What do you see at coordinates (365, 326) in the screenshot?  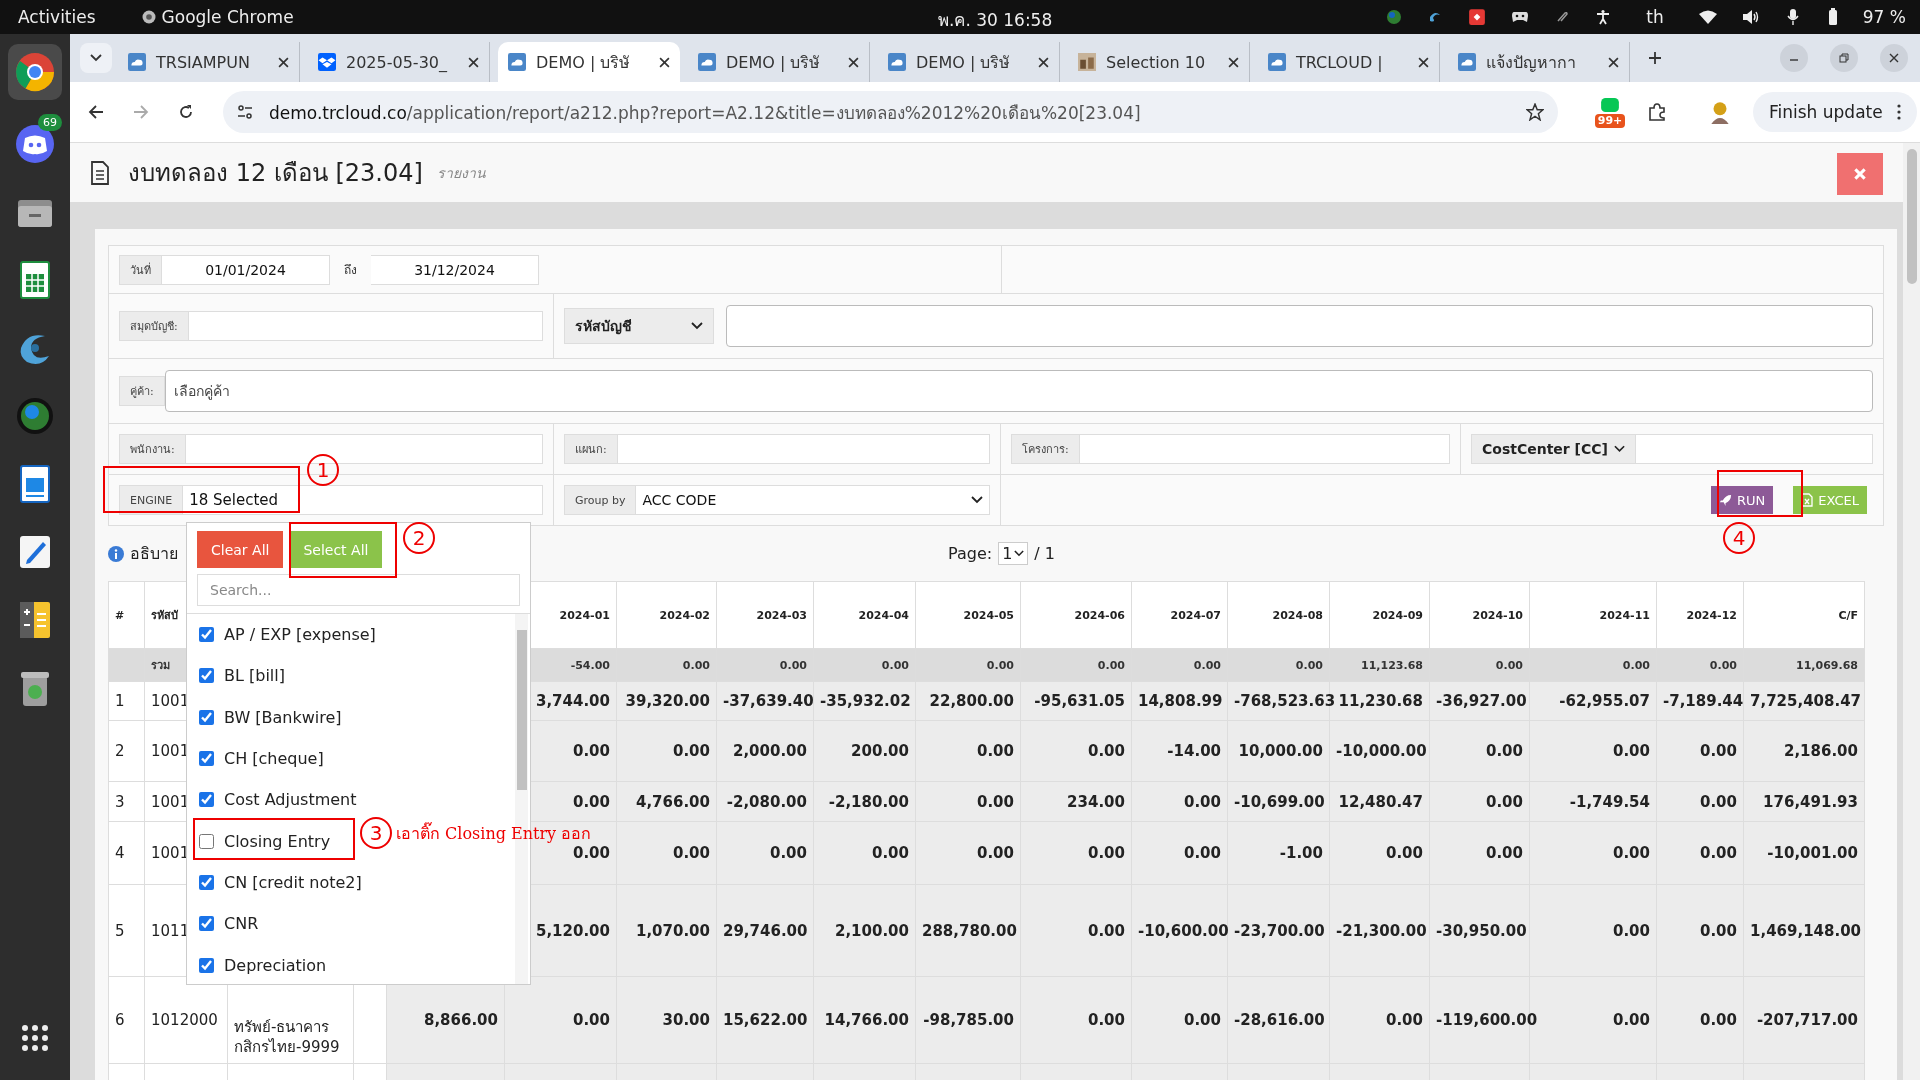 I see `ledger-field` at bounding box center [365, 326].